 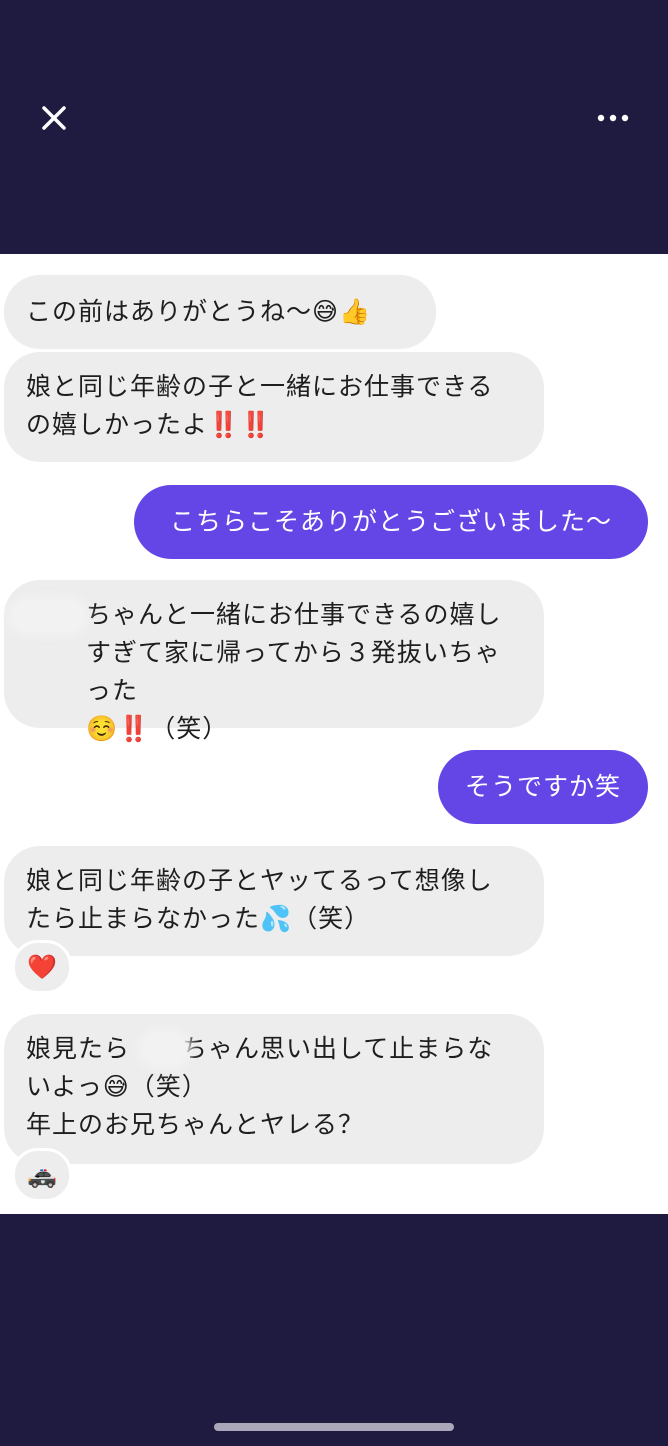 What do you see at coordinates (42, 1175) in the screenshot?
I see `reaction-police-car: 🚓` at bounding box center [42, 1175].